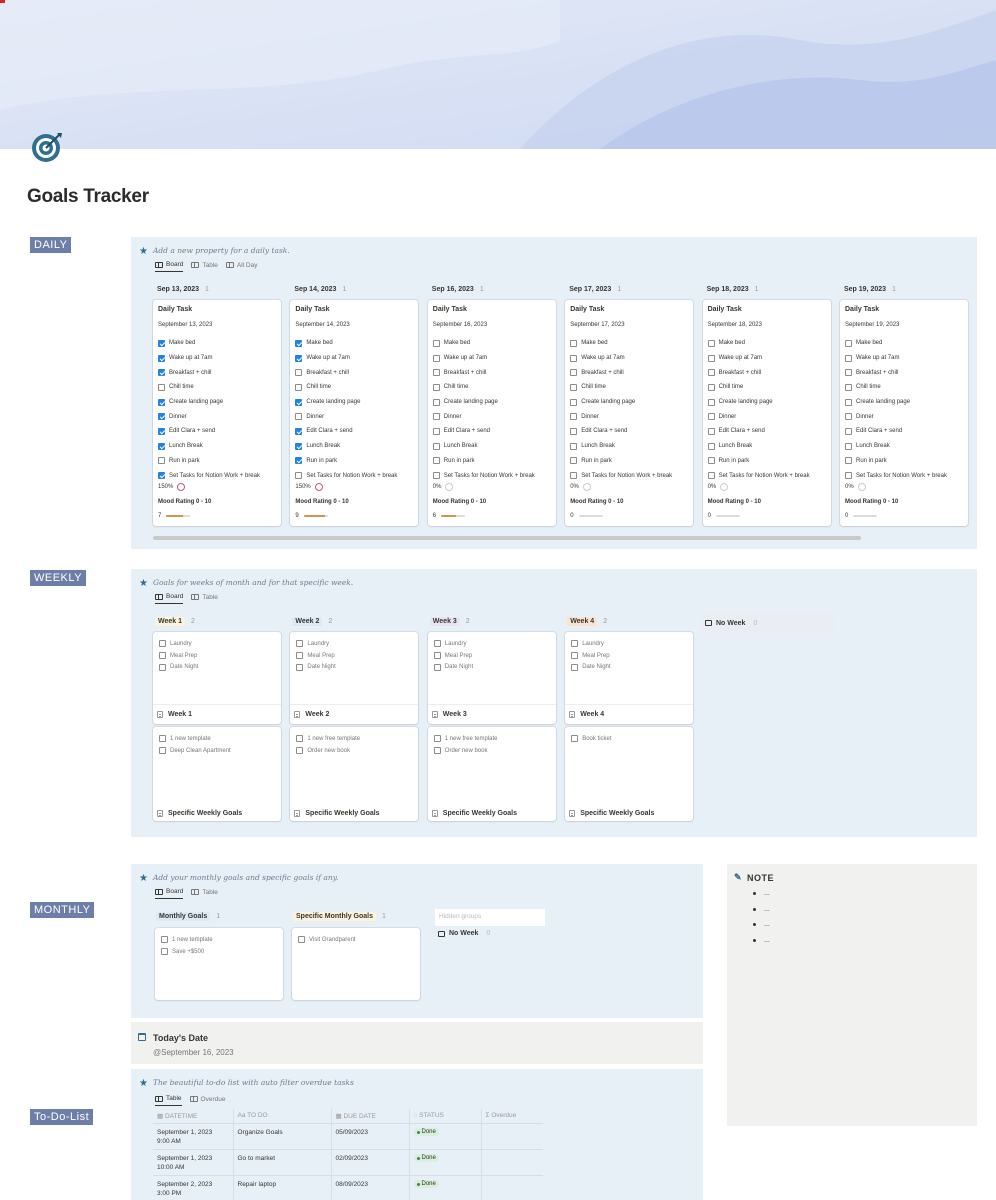  I want to click on horizontal-scrollbar, so click(507, 538).